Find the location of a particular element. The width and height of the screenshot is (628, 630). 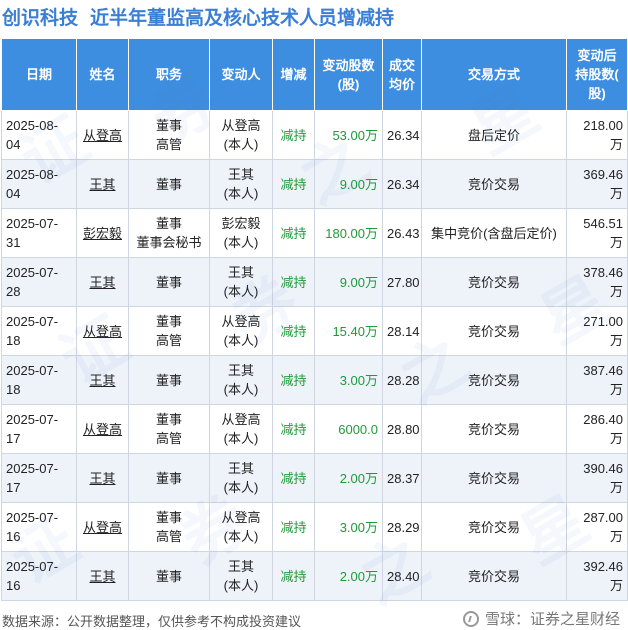

column-header-line: 变动后 is located at coordinates (597, 55).